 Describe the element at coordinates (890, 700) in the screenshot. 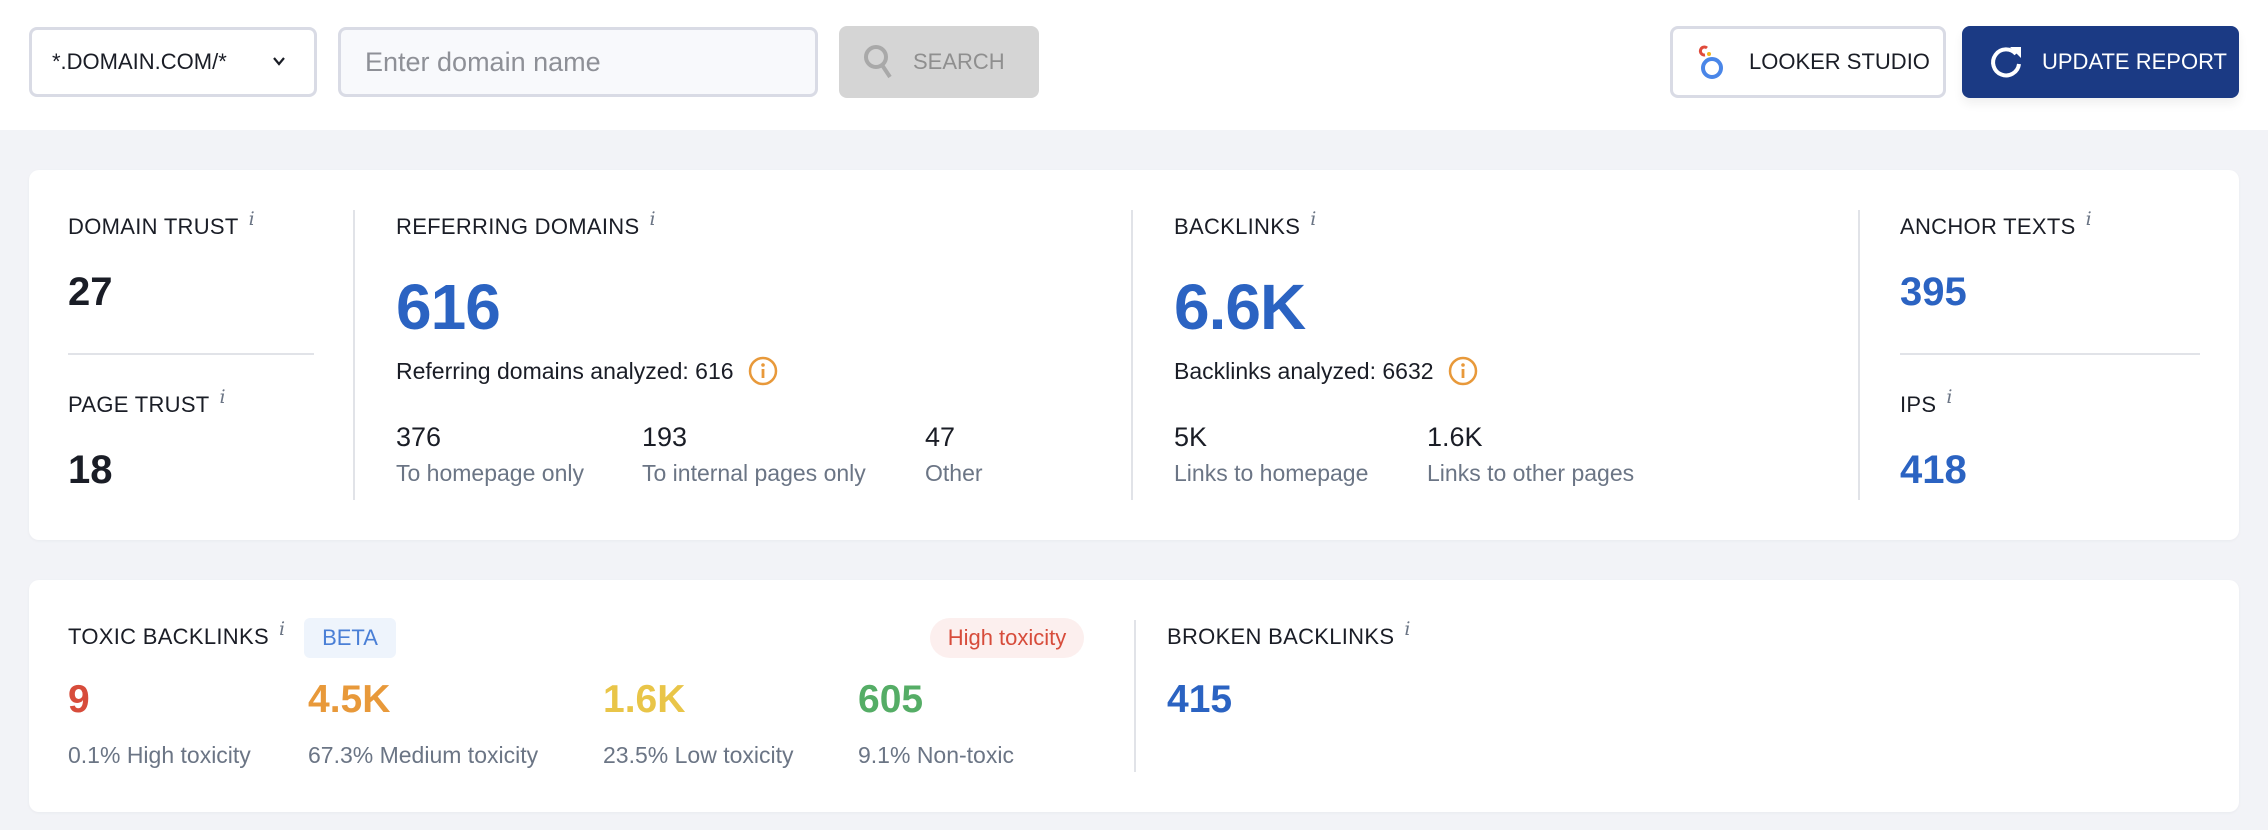

I see `non-toxic-count: 605` at that location.